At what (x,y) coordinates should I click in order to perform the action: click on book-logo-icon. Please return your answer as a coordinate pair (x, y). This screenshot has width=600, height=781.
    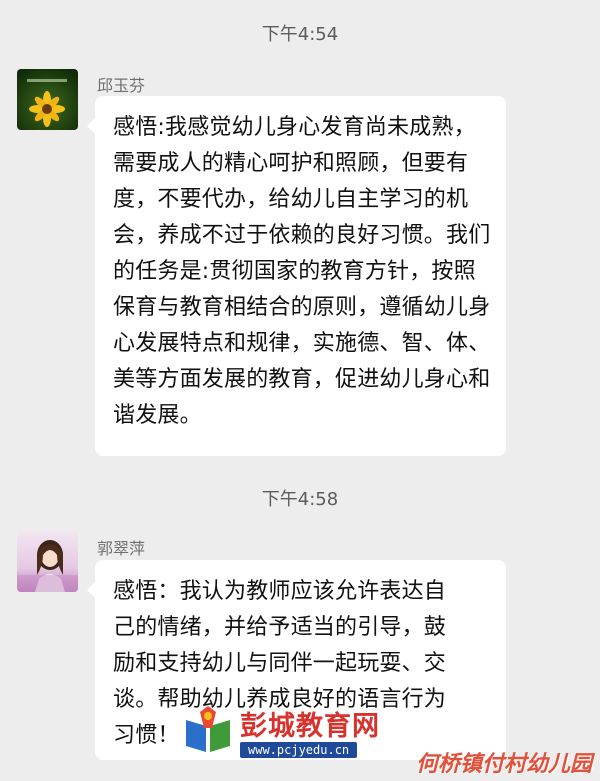
    Looking at the image, I should click on (208, 729).